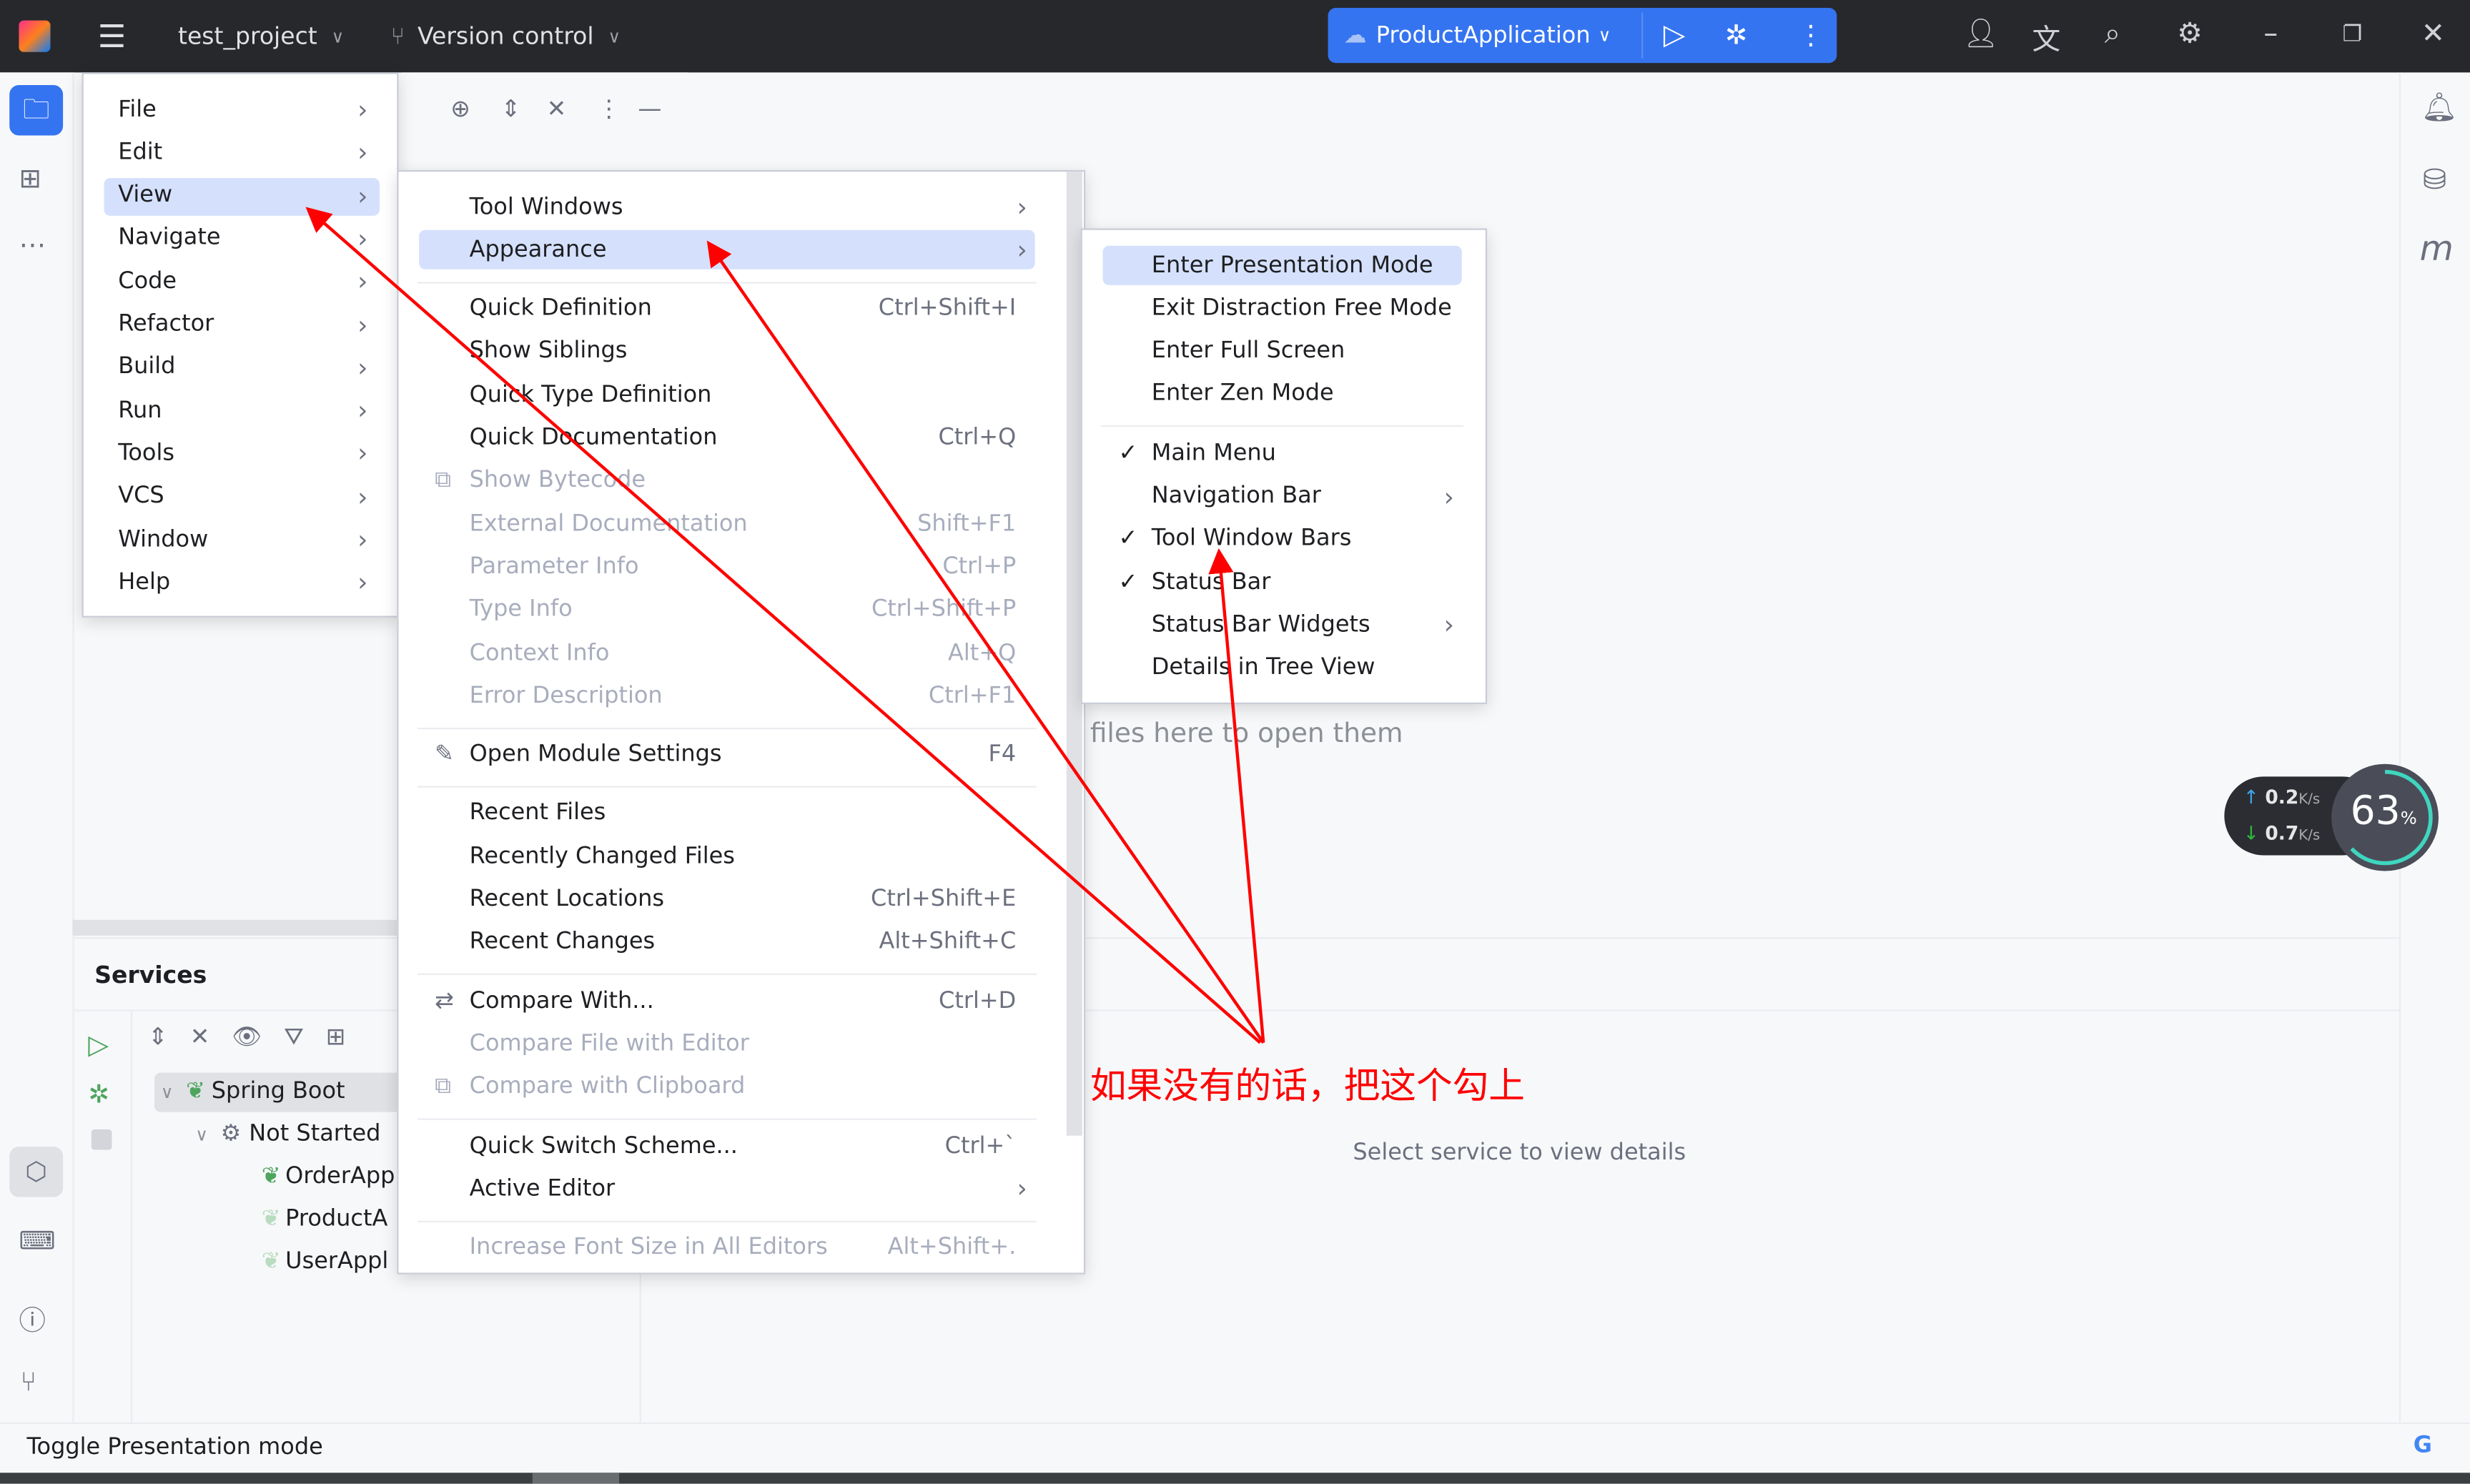  I want to click on options-icon: ⋮, so click(609, 108).